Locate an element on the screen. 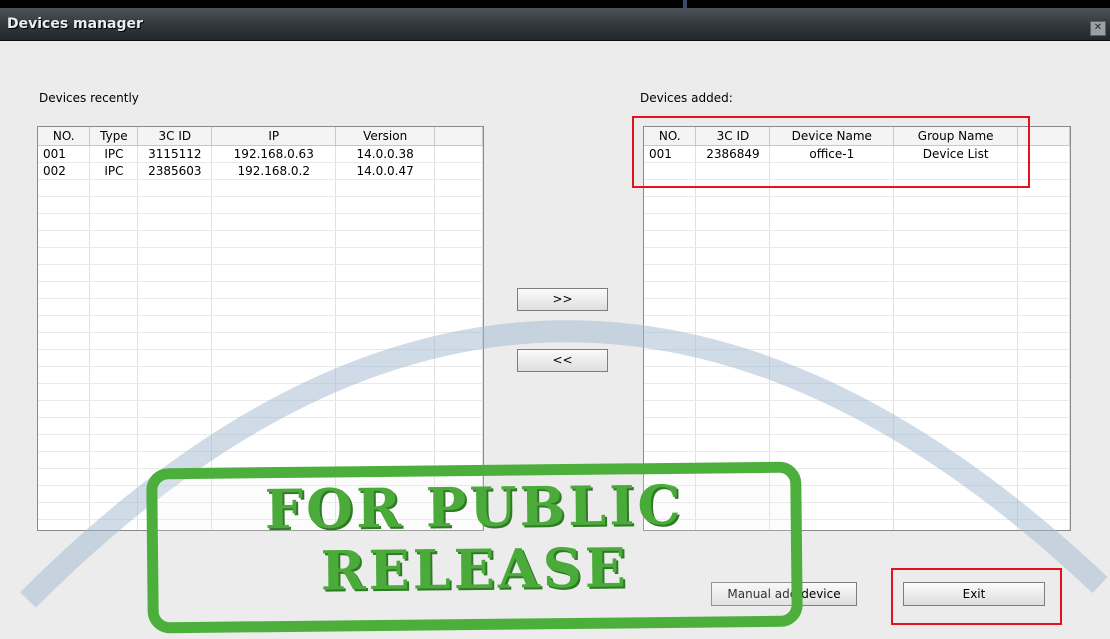  stamp-line-1: FOR PUBLIC is located at coordinates (474, 507).